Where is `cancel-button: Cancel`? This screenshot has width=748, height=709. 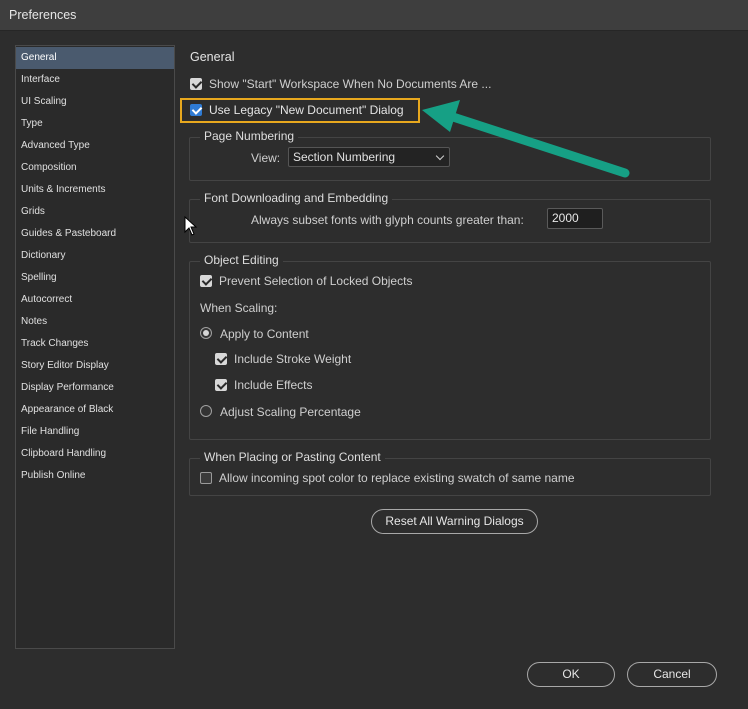 cancel-button: Cancel is located at coordinates (672, 674).